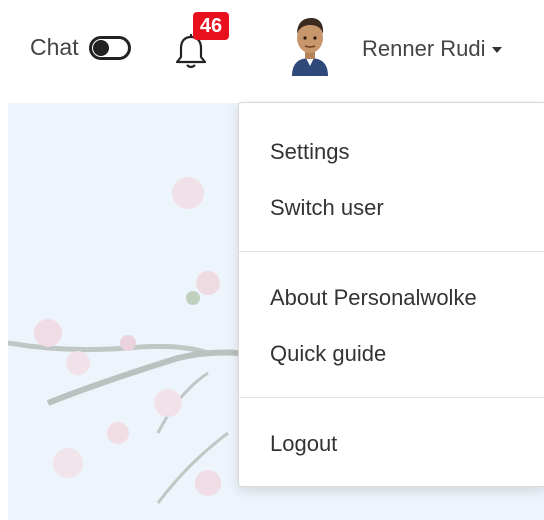 Image resolution: width=544 pixels, height=520 pixels. Describe the element at coordinates (54, 47) in the screenshot. I see `chat-label: Chat` at that location.